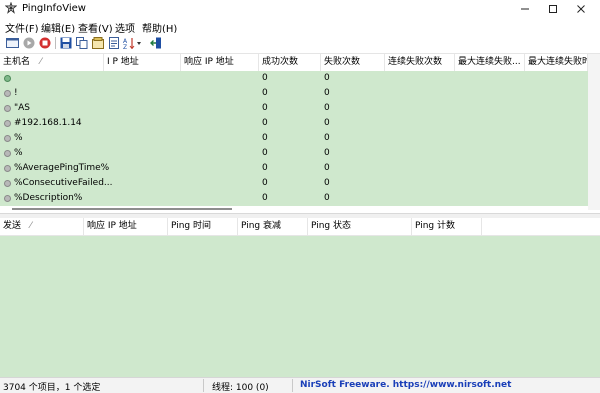  What do you see at coordinates (11, 8) in the screenshot?
I see `app-icon` at bounding box center [11, 8].